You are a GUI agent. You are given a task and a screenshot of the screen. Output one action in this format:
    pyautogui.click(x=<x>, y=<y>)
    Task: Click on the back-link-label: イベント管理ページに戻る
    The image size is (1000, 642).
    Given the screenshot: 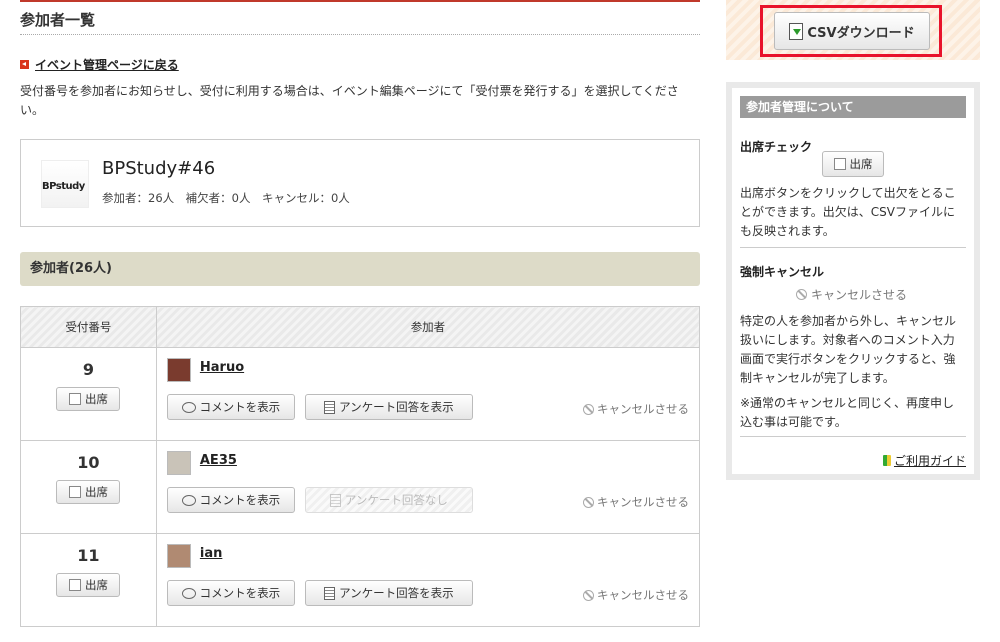 What is the action you would take?
    pyautogui.click(x=107, y=65)
    